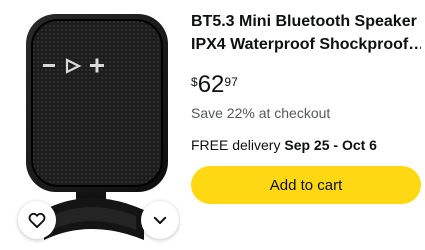  What do you see at coordinates (304, 21) in the screenshot?
I see `product-title-line-1: BT5.3 Mini Bluetooth Speaker` at bounding box center [304, 21].